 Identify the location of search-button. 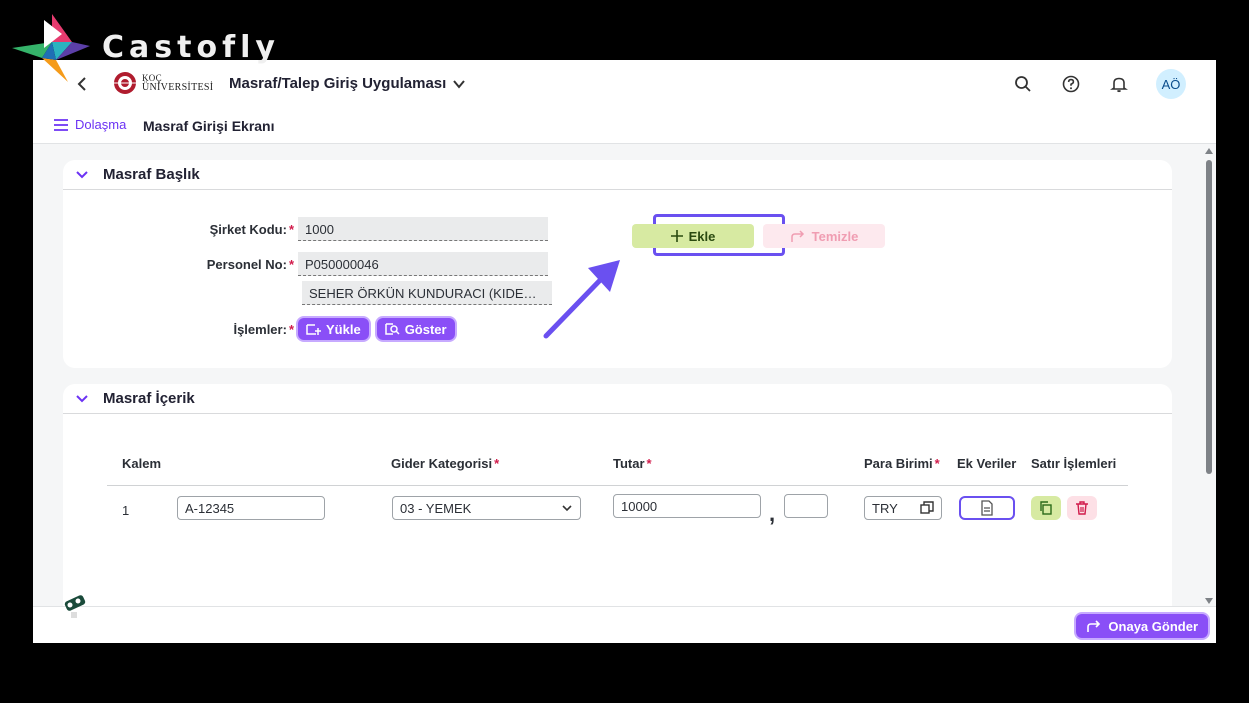
(1023, 84).